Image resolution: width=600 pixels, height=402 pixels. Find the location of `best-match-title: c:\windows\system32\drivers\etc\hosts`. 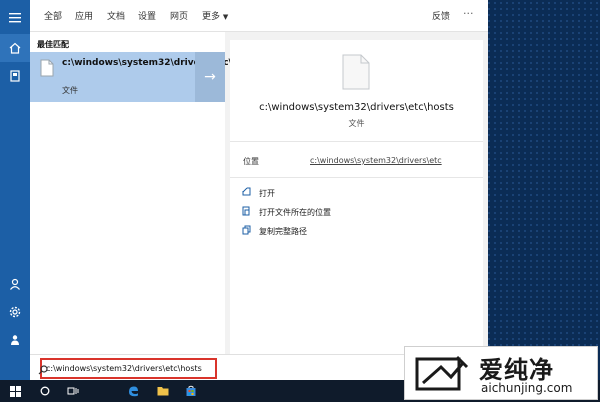

best-match-title: c:\windows\system32\drivers\etc\hosts is located at coordinates (161, 63).